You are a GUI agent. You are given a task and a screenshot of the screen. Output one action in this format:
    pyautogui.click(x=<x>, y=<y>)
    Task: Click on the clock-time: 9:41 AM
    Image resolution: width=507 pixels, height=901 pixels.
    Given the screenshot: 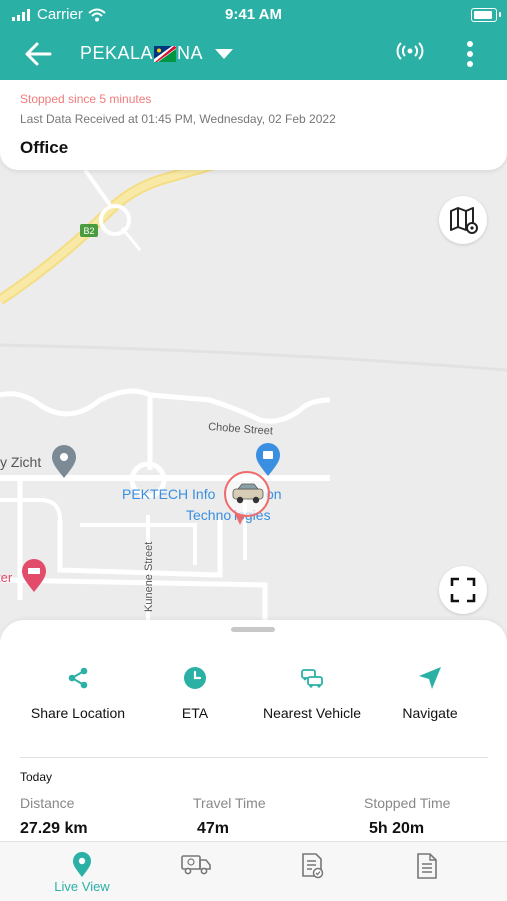 What is the action you would take?
    pyautogui.click(x=253, y=14)
    